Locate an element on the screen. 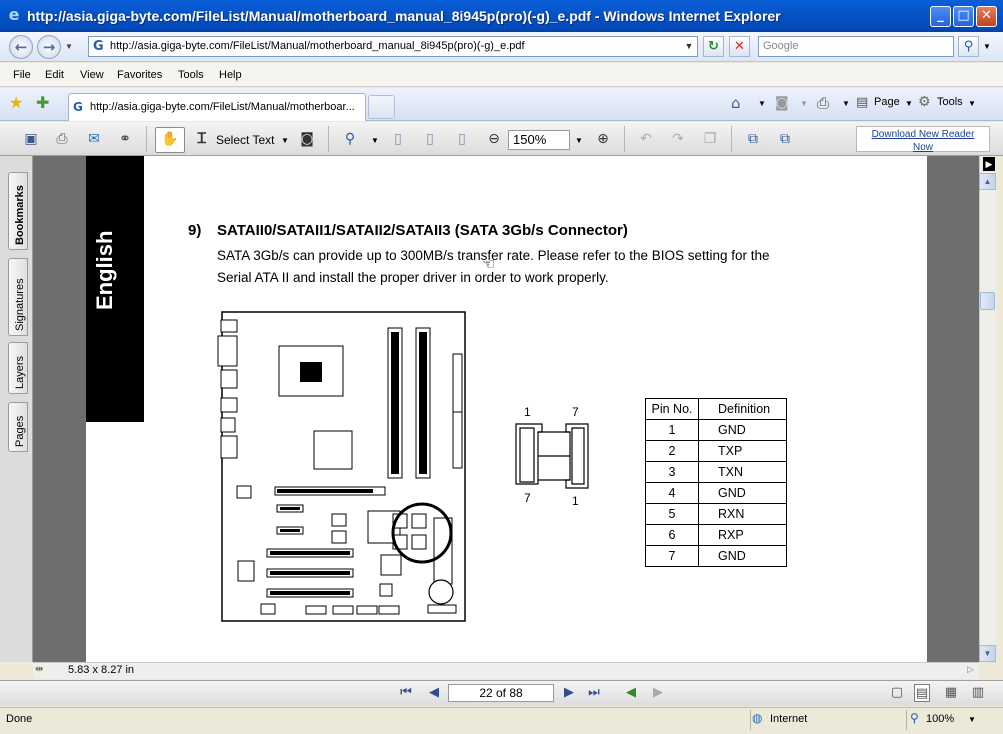 The height and width of the screenshot is (734, 1003). maximize-button: □ is located at coordinates (963, 16).